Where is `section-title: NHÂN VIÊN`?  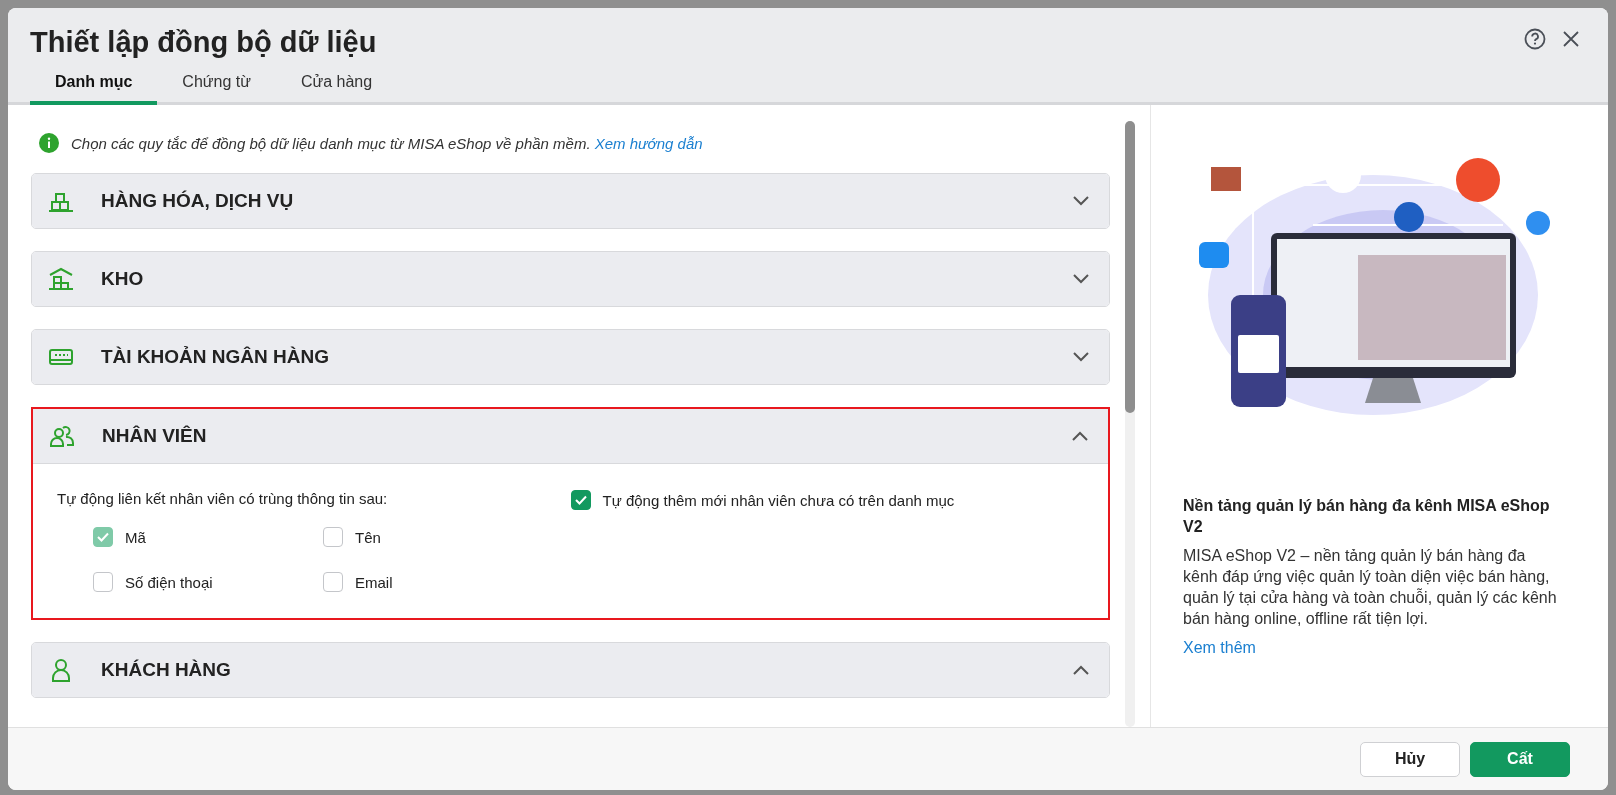 section-title: NHÂN VIÊN is located at coordinates (155, 436).